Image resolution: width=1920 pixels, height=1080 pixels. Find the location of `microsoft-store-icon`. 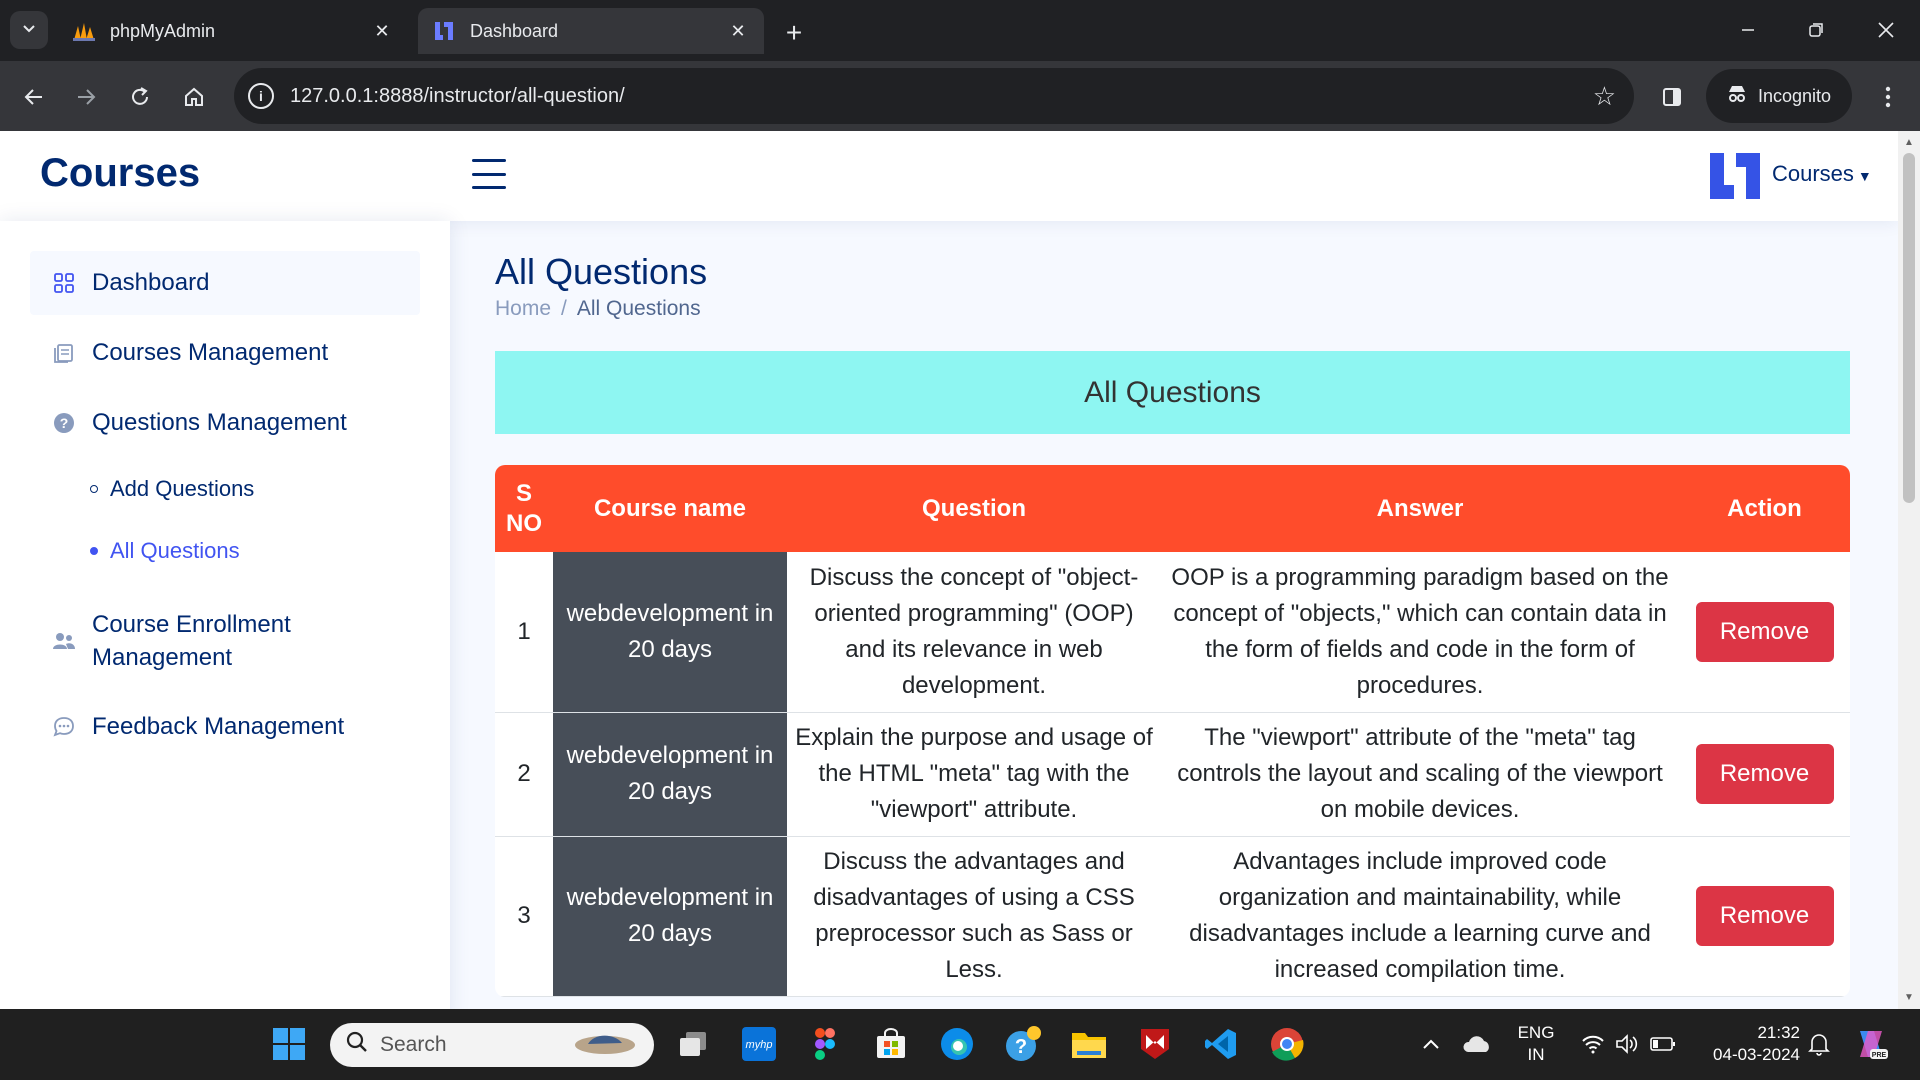

microsoft-store-icon is located at coordinates (891, 1044).